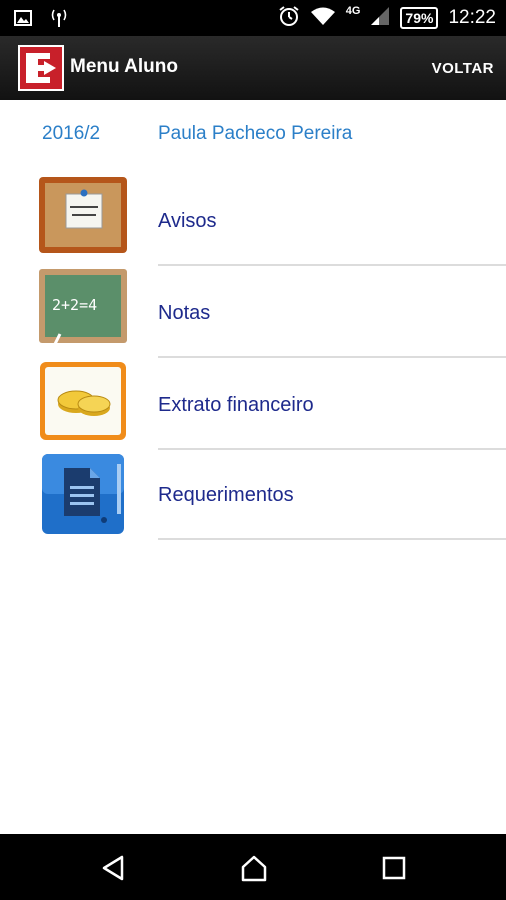  What do you see at coordinates (253, 18) in the screenshot?
I see `status-bar: 4G 79% 12:22` at bounding box center [253, 18].